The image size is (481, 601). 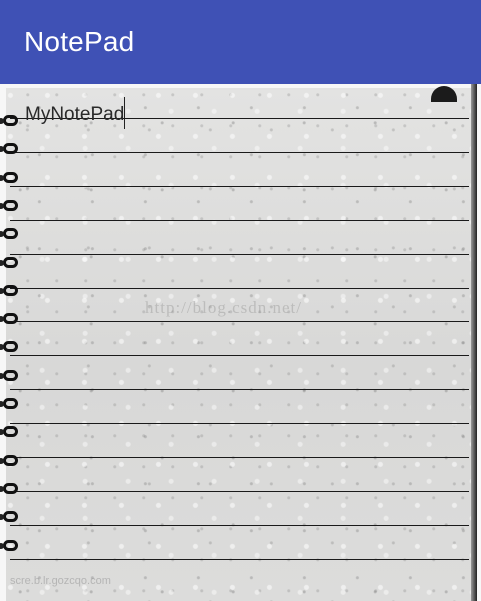 What do you see at coordinates (474, 342) in the screenshot?
I see `paper-edge` at bounding box center [474, 342].